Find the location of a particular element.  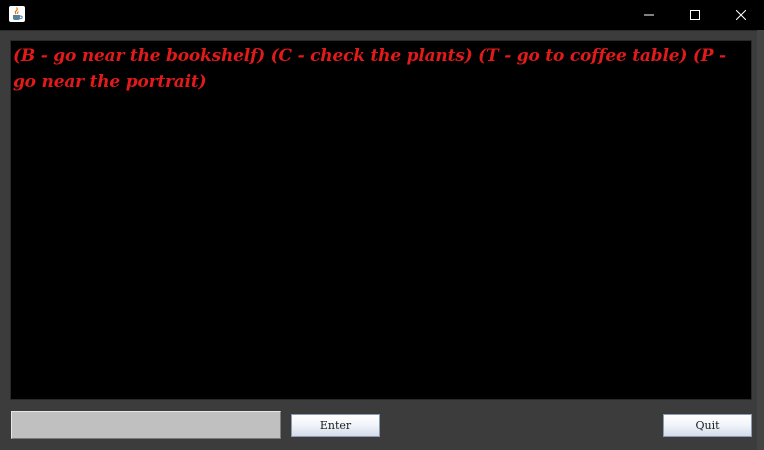

command-input is located at coordinates (146, 425).